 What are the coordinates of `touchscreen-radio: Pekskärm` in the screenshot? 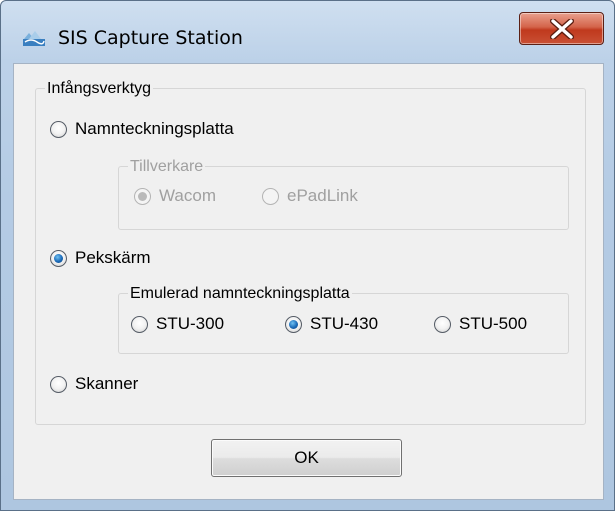 It's located at (100, 258).